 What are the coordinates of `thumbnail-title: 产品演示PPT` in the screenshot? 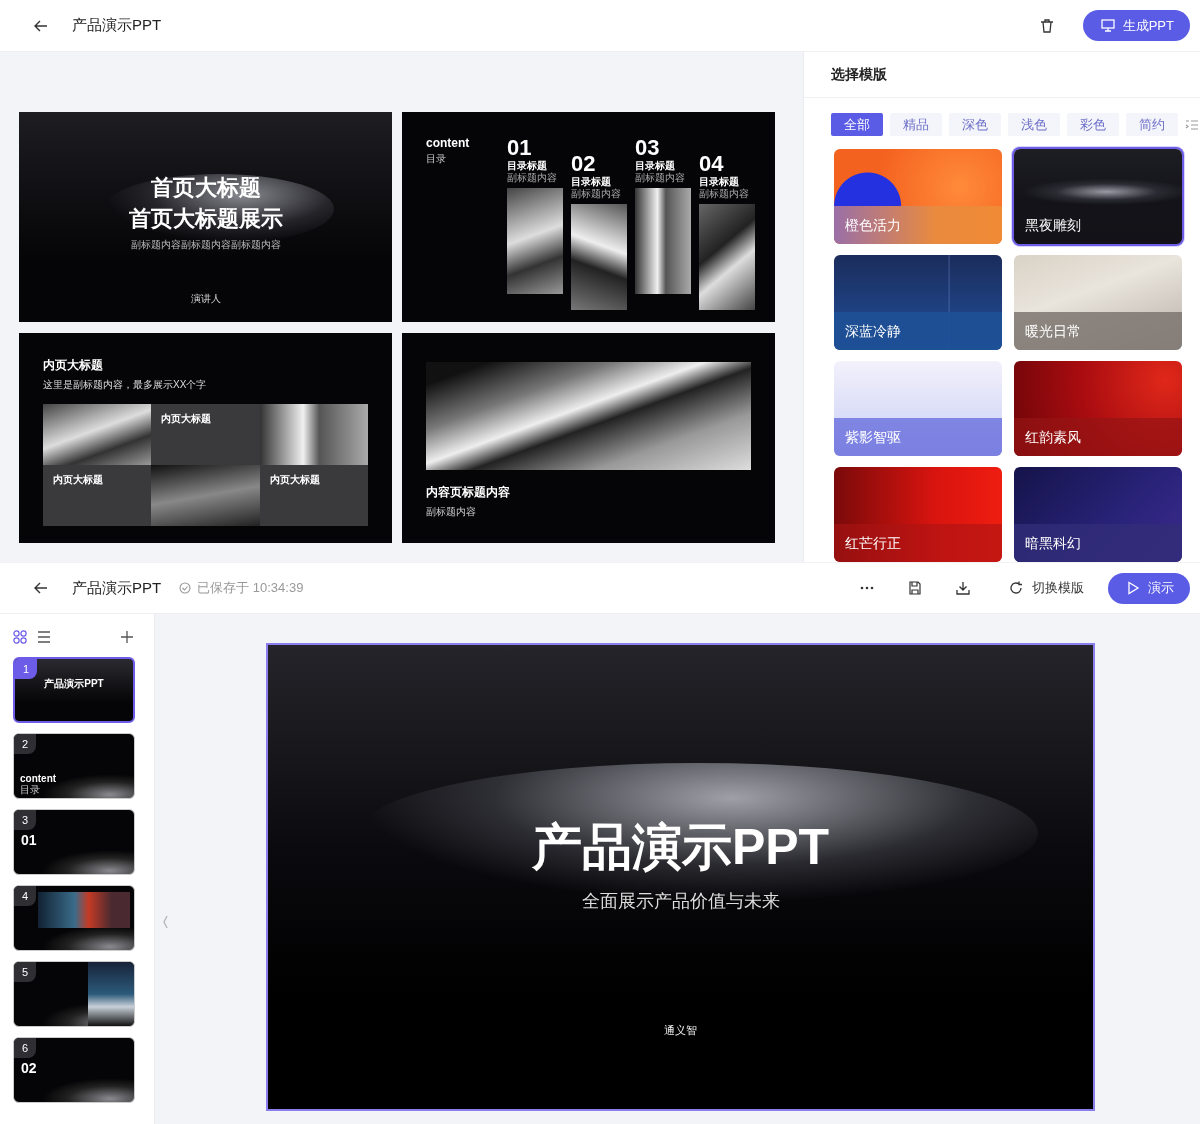 It's located at (74, 684).